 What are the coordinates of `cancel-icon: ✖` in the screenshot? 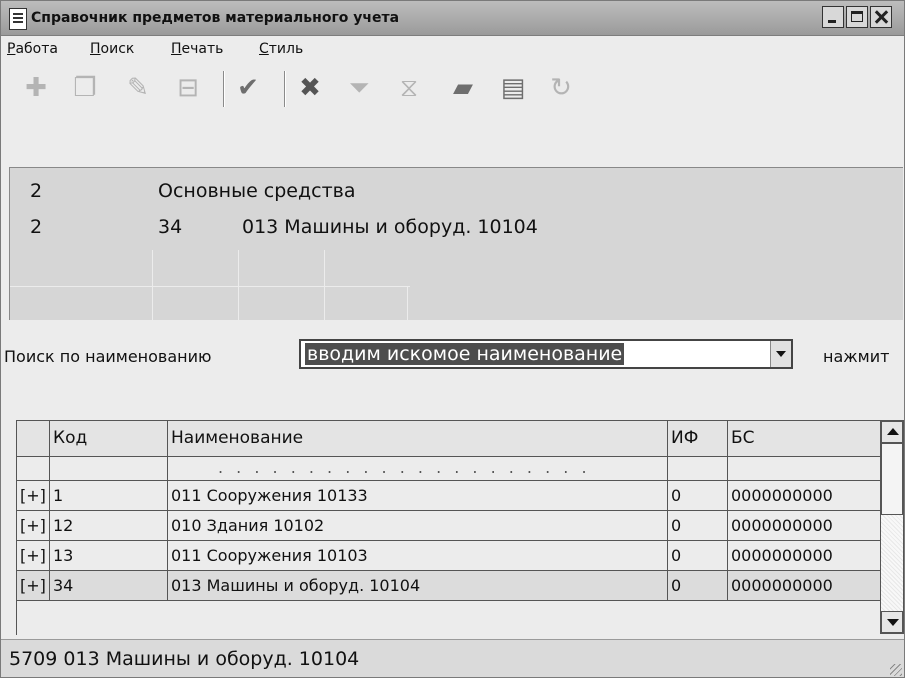 It's located at (310, 88).